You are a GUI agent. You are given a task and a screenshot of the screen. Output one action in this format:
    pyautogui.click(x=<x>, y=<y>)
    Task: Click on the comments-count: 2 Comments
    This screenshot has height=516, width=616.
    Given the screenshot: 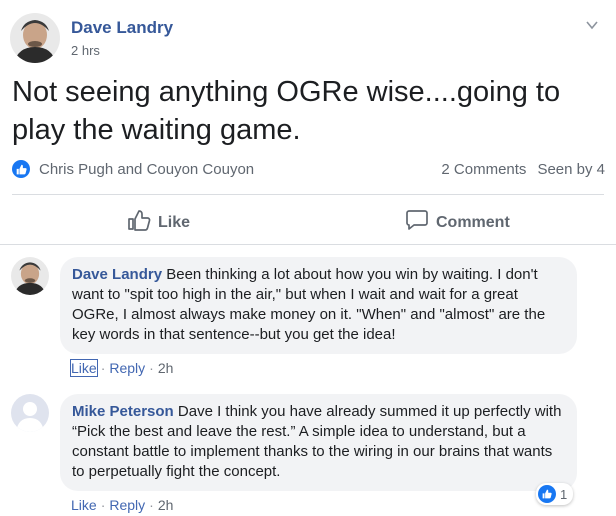 What is the action you would take?
    pyautogui.click(x=483, y=169)
    